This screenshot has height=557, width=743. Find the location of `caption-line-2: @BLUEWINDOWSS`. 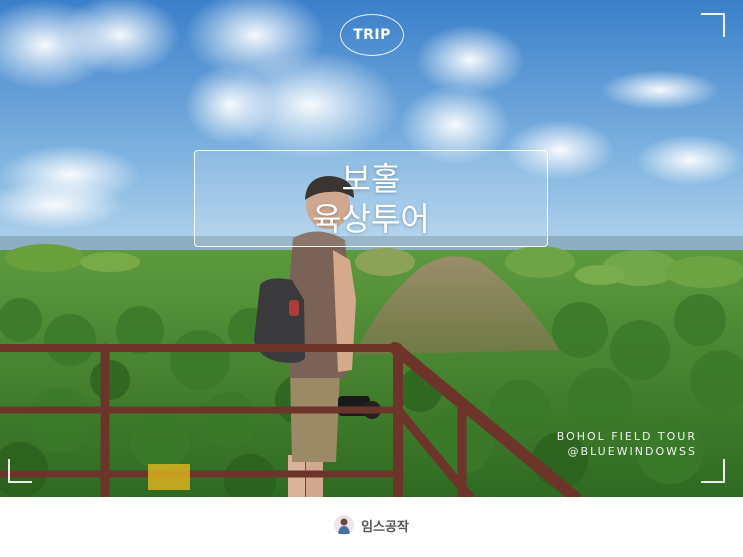

caption-line-2: @BLUEWINDOWSS is located at coordinates (632, 451).